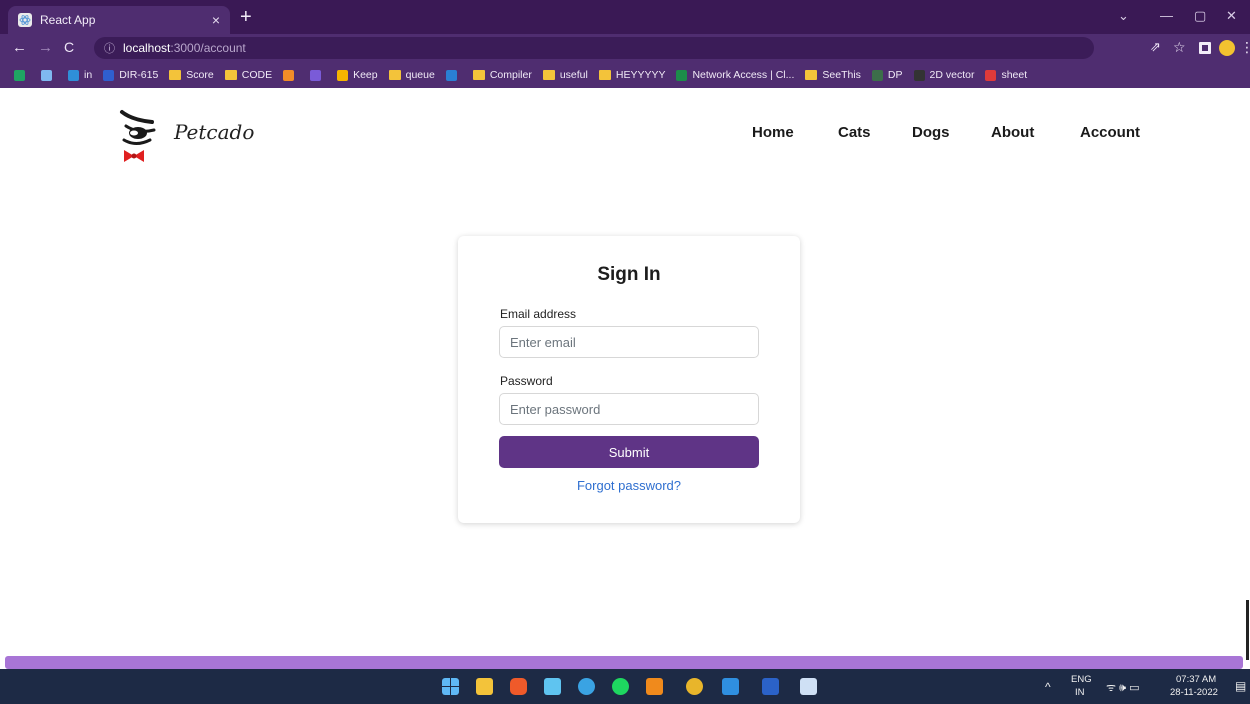  I want to click on language-code: ENG, so click(1081, 679).